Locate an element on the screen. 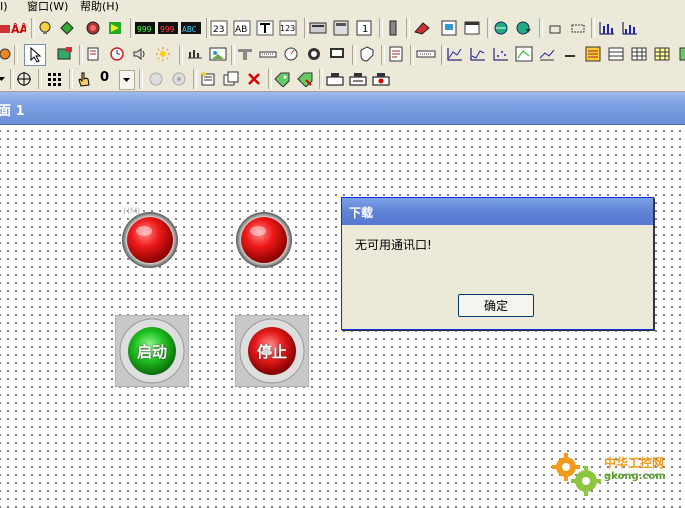  ascii-display-icon: ABC is located at coordinates (191, 28).